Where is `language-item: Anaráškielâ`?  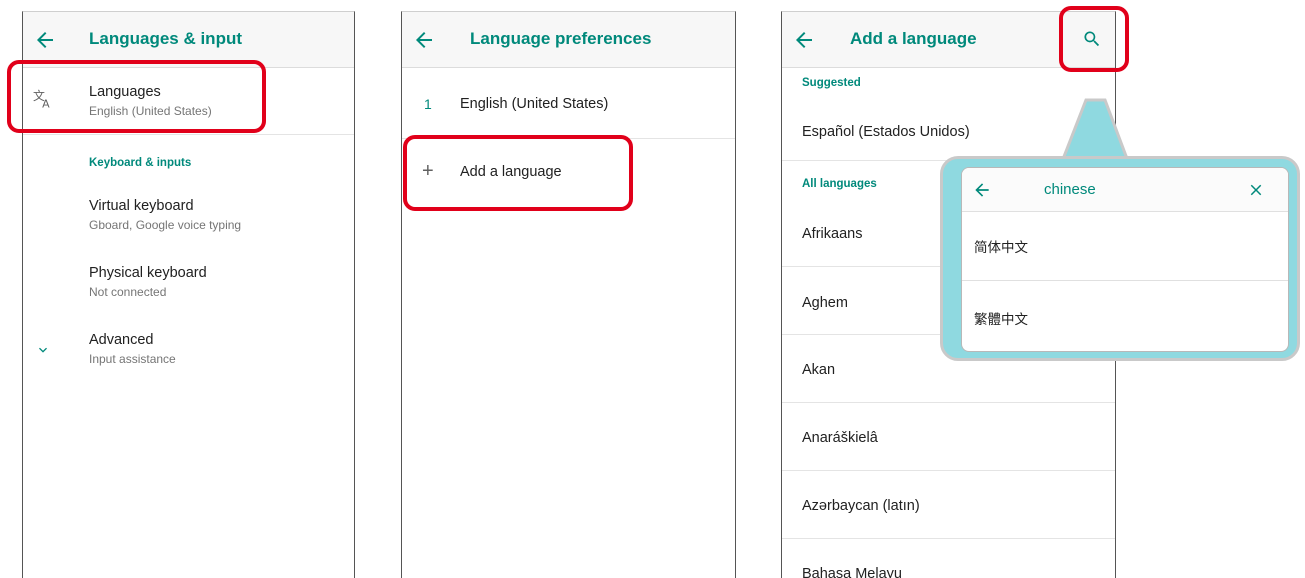
language-item: Anaráškielâ is located at coordinates (840, 438).